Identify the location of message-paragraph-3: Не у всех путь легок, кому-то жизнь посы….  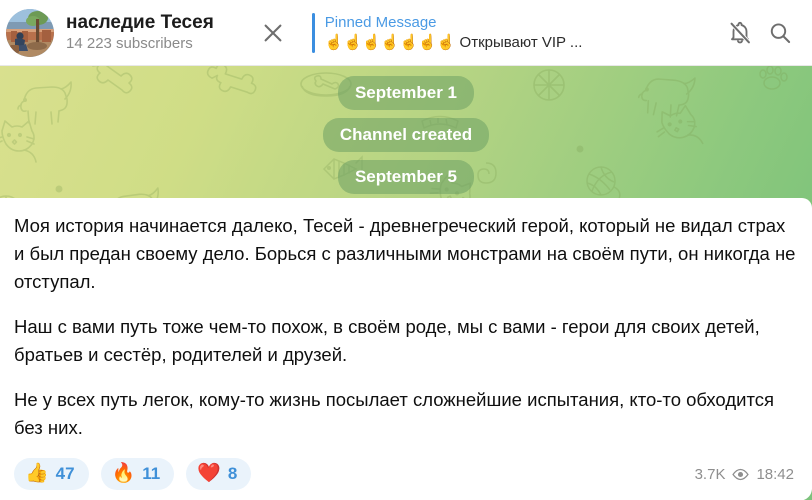
(394, 413).